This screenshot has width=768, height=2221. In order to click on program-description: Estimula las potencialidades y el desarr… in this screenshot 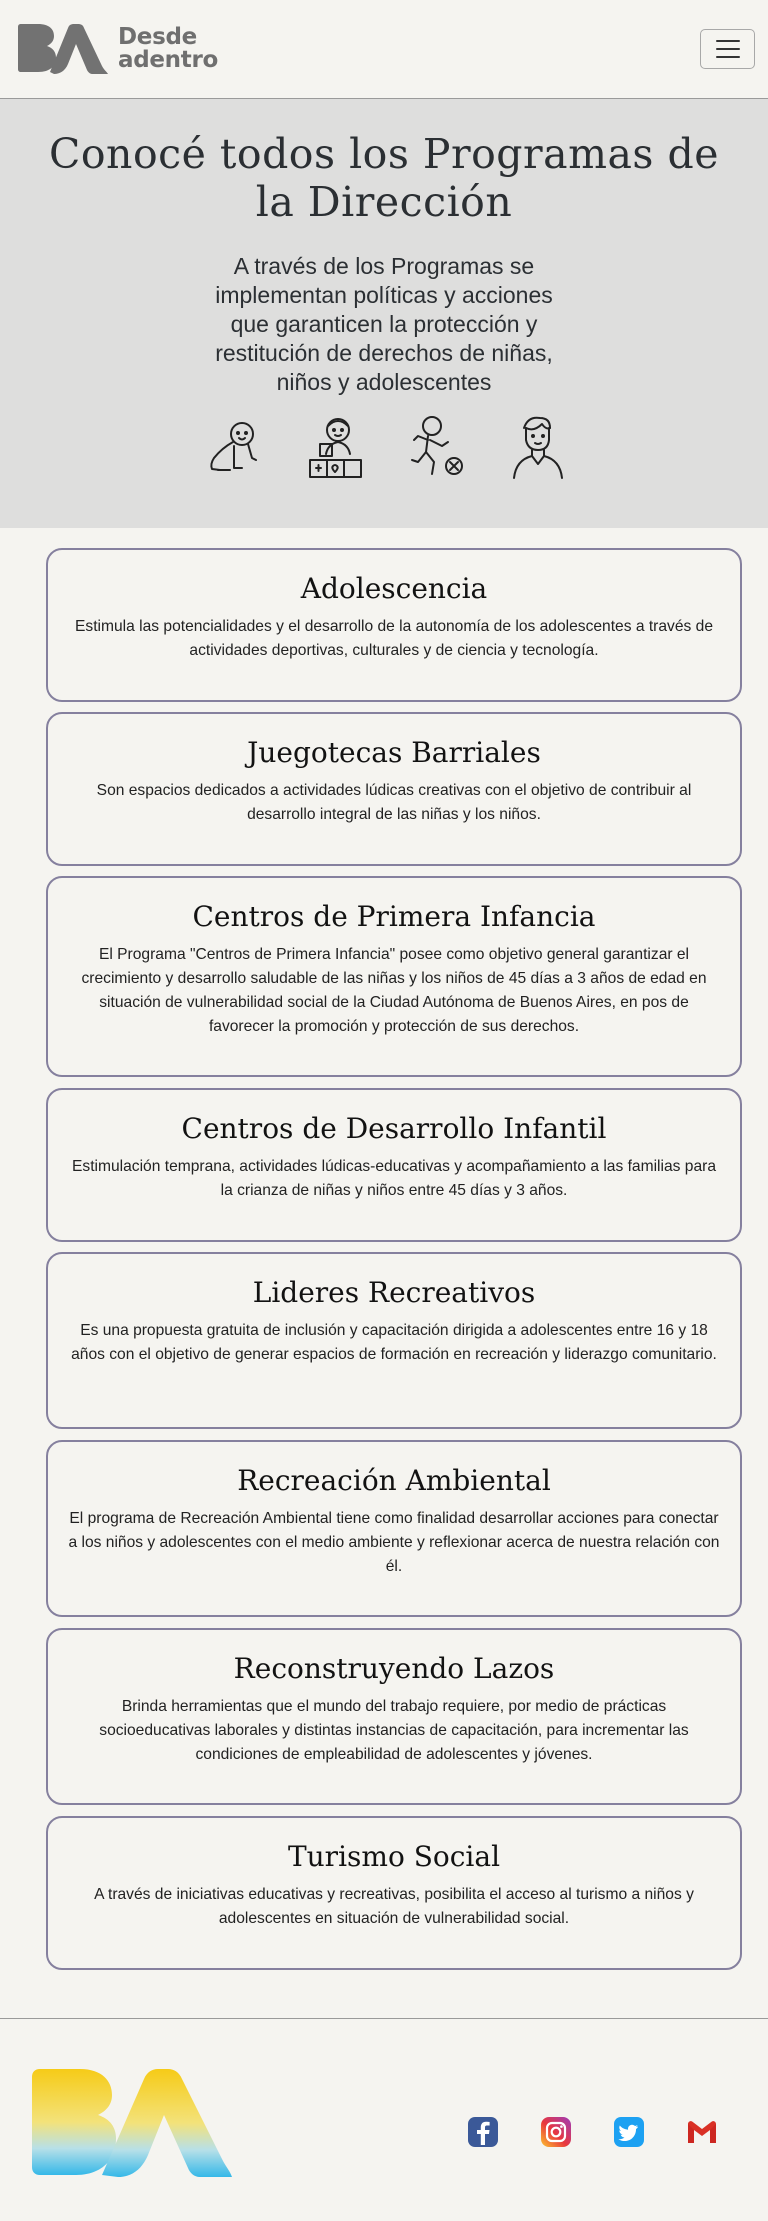, I will do `click(394, 638)`.